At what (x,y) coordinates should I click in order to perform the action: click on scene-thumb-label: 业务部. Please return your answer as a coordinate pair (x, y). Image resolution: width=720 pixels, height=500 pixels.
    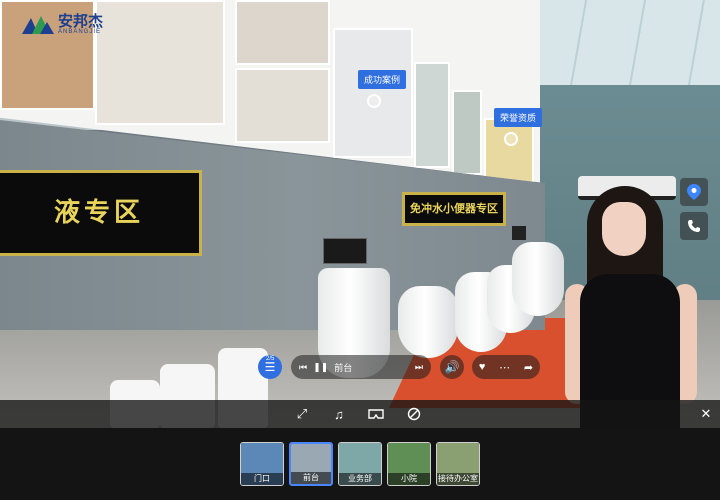
    Looking at the image, I should click on (360, 479).